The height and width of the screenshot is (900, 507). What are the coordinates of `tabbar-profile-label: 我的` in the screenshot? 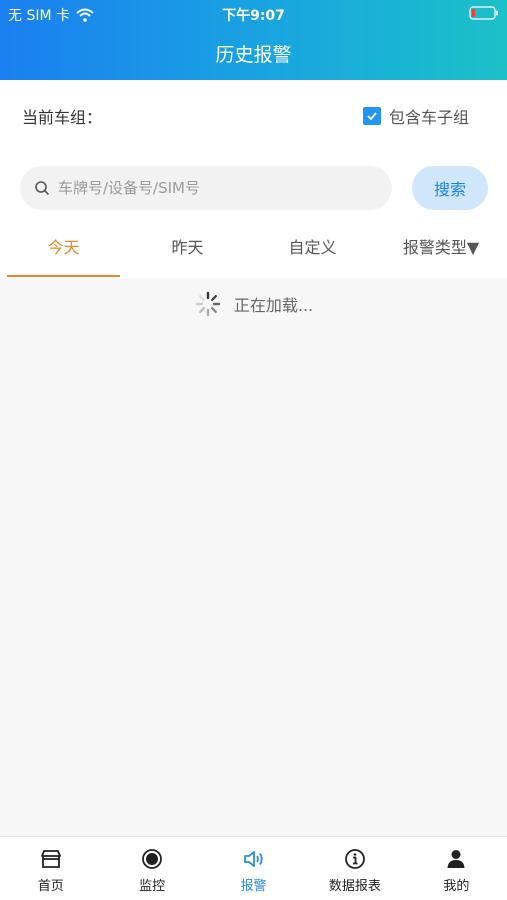 It's located at (456, 886).